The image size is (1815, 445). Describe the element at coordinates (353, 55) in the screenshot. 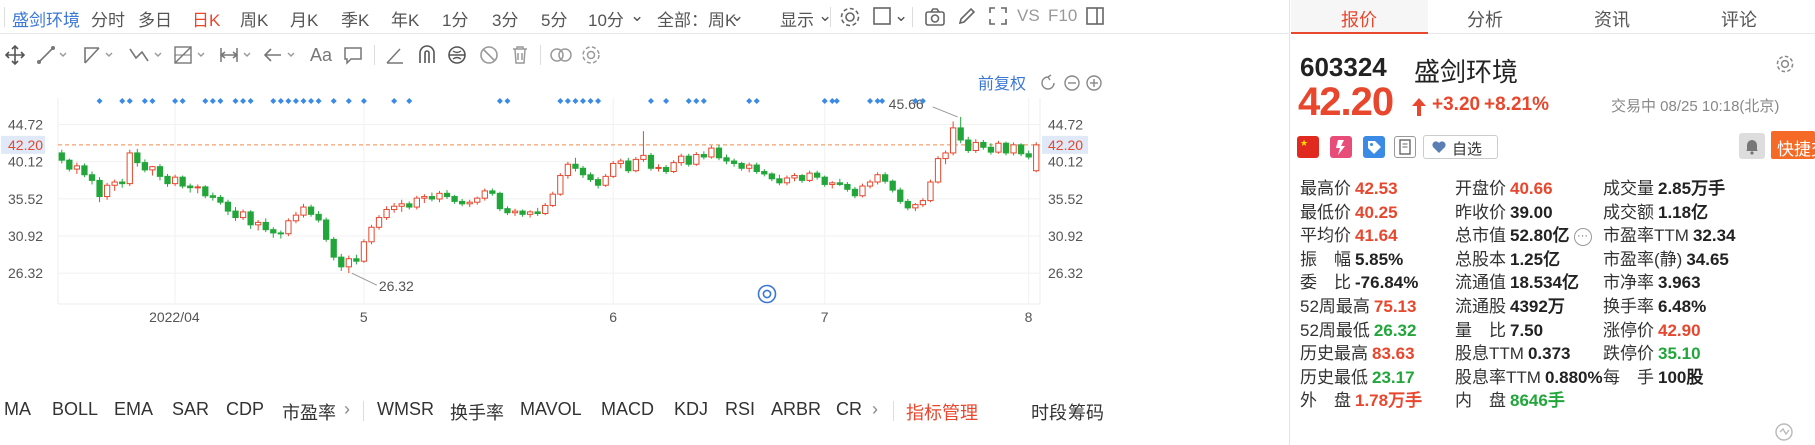

I see `comment-icon` at that location.